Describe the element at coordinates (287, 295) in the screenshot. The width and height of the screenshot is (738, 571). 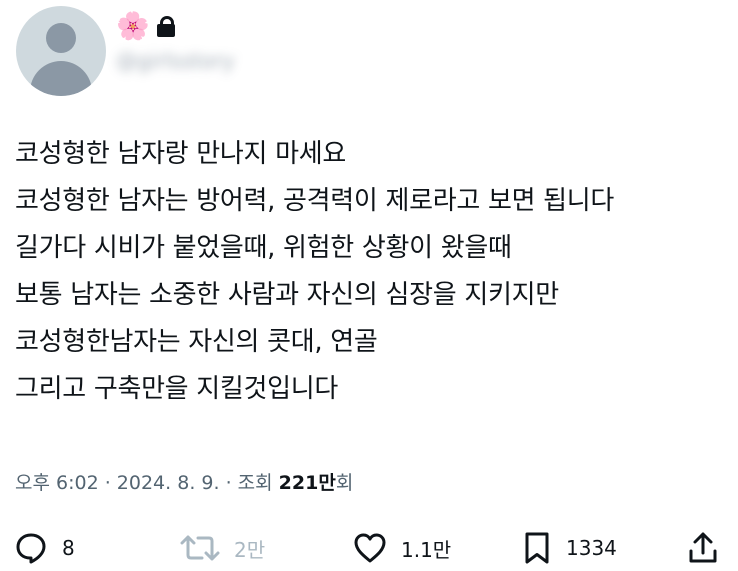
I see `post-line: 보통 남자는 소중한 사람과 자신의 심장을 지키지만` at that location.